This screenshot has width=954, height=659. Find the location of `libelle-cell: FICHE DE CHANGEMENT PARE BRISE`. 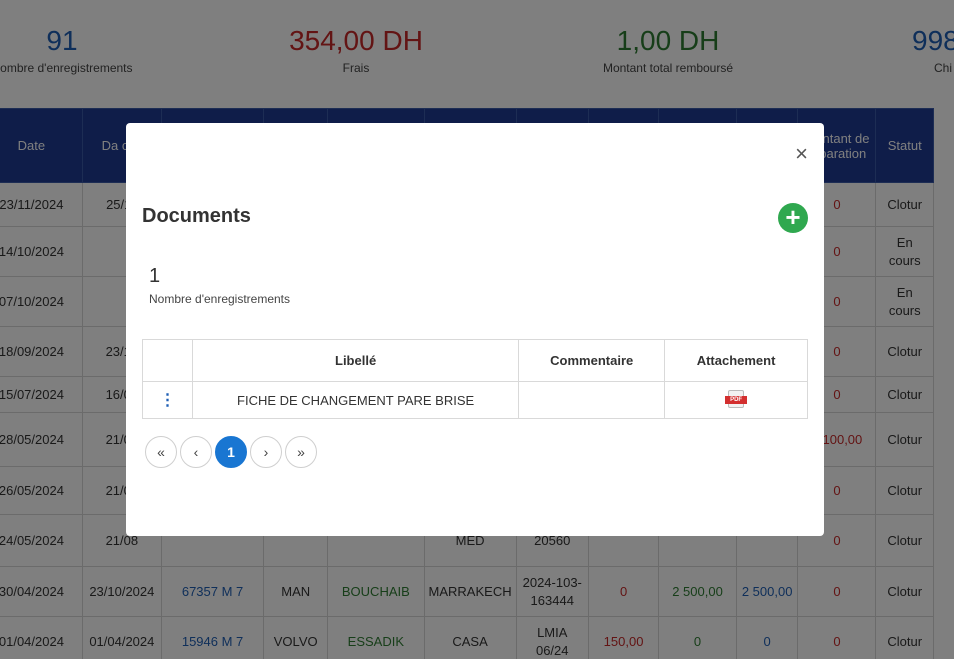

libelle-cell: FICHE DE CHANGEMENT PARE BRISE is located at coordinates (355, 400).